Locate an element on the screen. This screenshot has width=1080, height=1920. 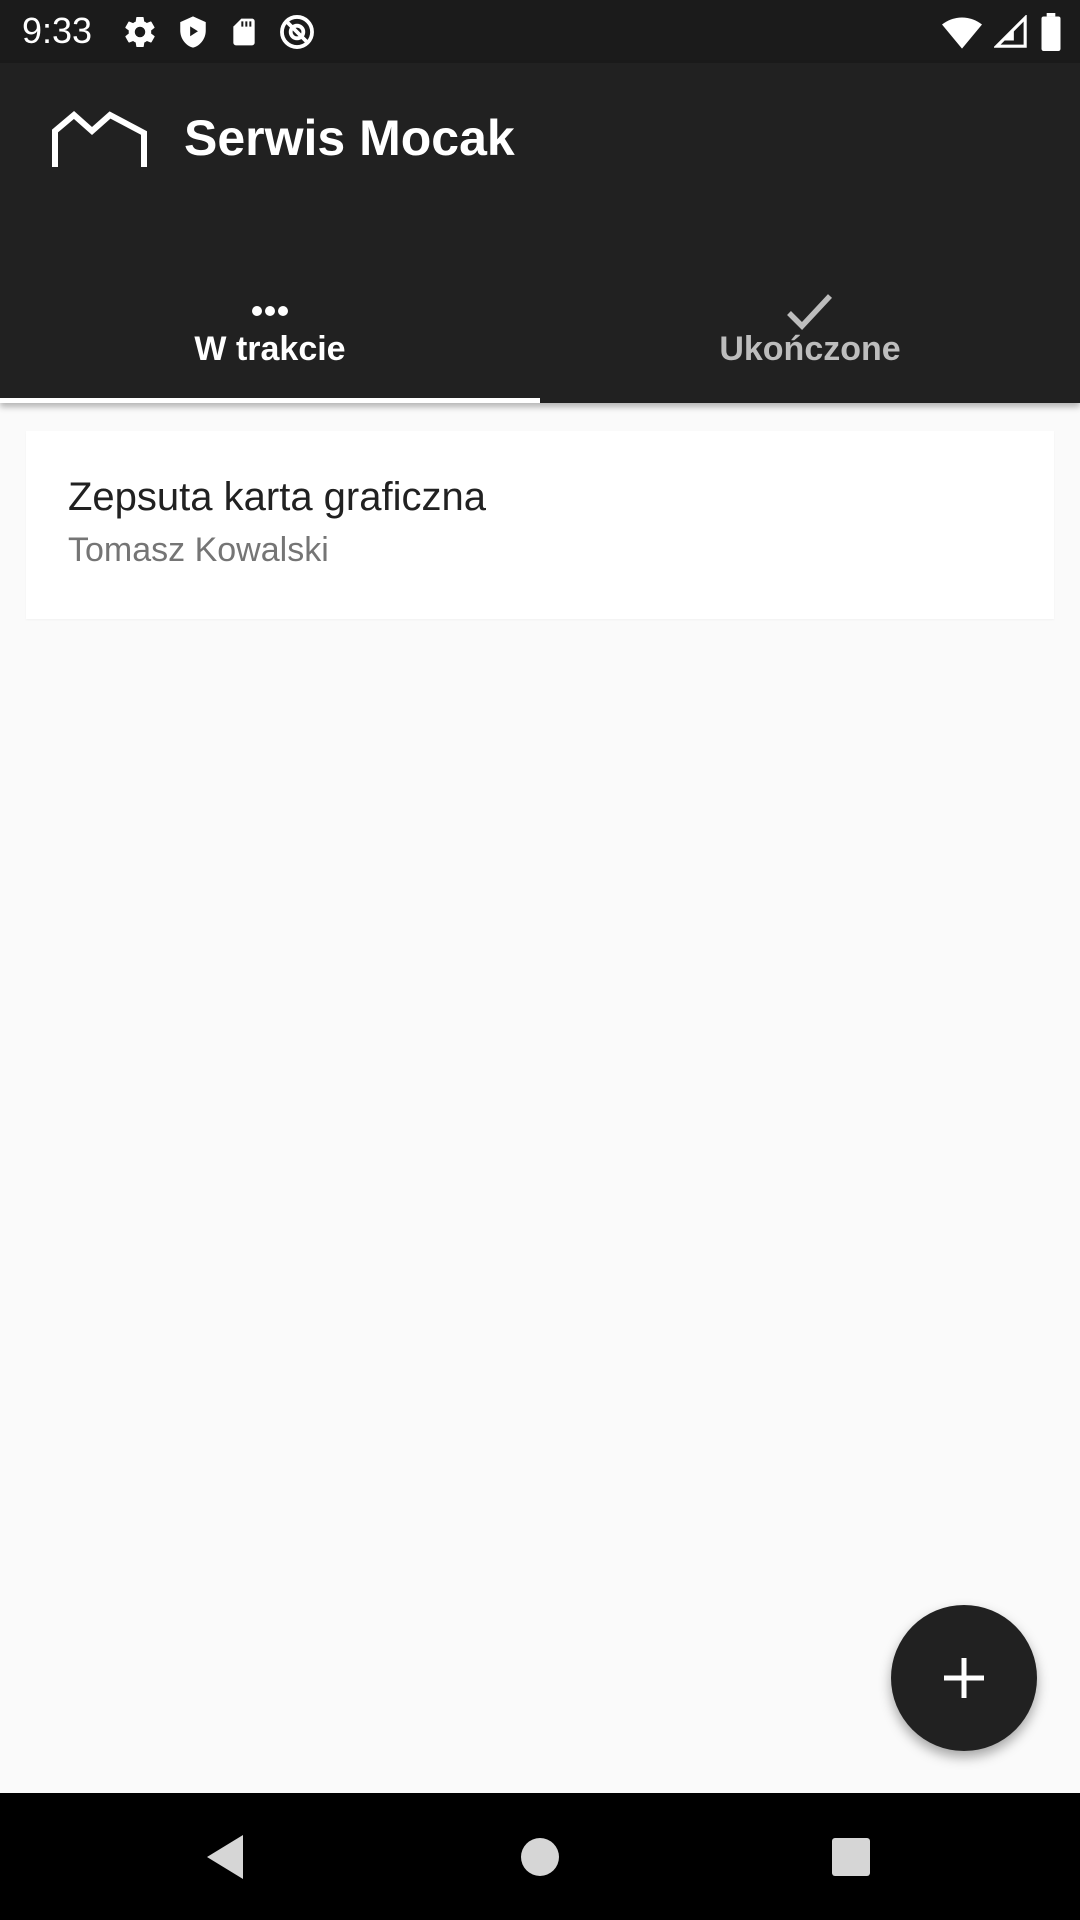
home-button is located at coordinates (540, 1856).